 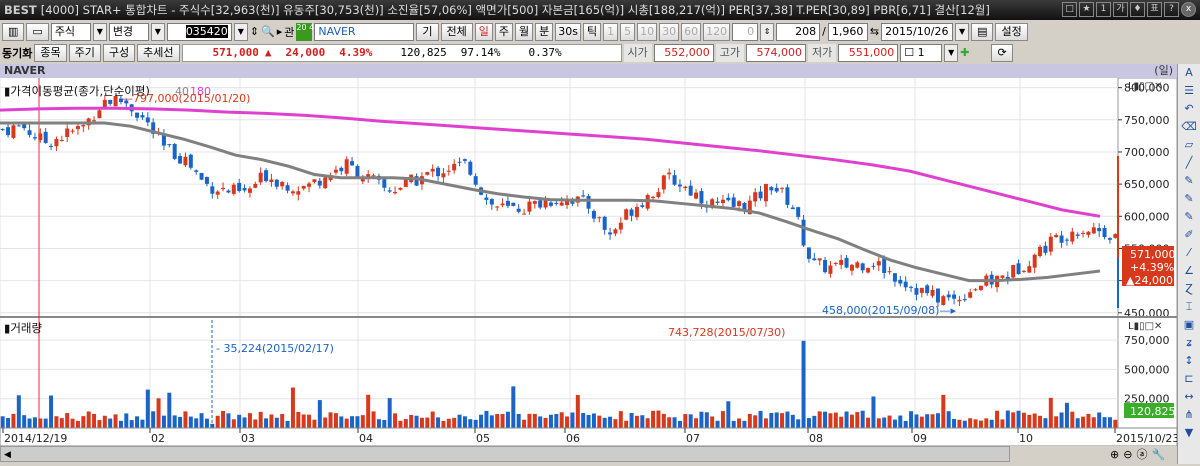 What do you see at coordinates (1189, 145) in the screenshot?
I see `eraser-icon: ▱` at bounding box center [1189, 145].